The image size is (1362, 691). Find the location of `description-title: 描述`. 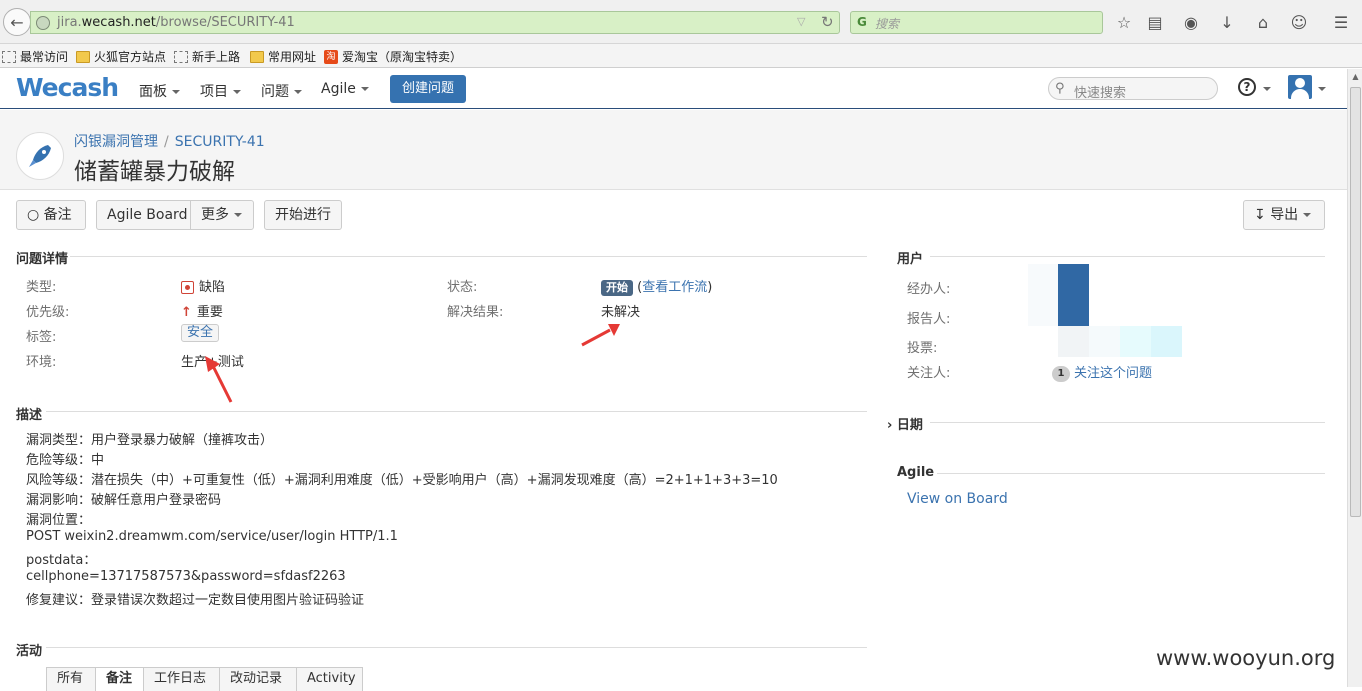

description-title: 描述 is located at coordinates (29, 415).